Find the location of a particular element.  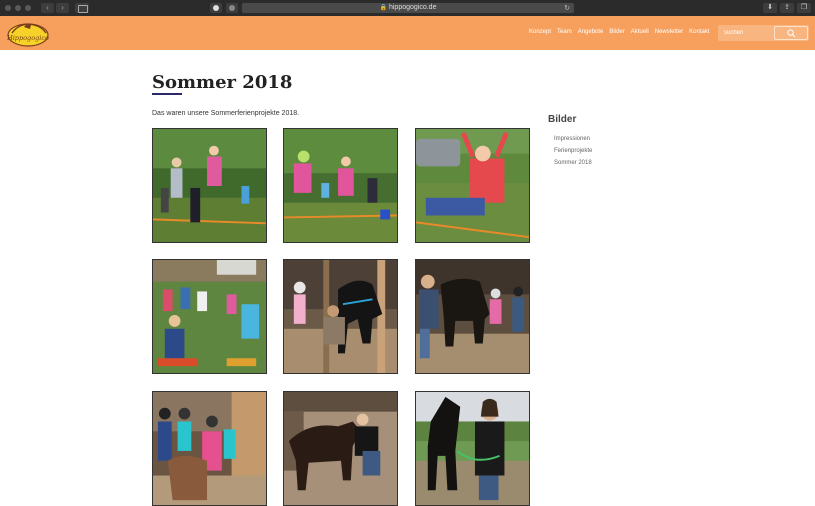

sidebar-item-ferienprojekte: Ferienprojekte is located at coordinates (573, 151).